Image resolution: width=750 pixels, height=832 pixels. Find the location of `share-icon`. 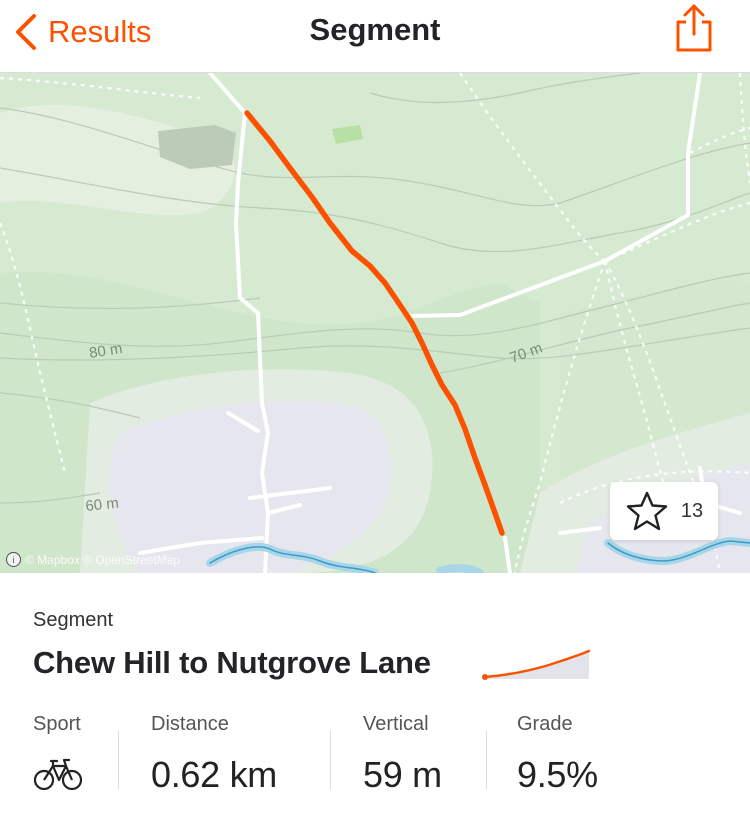

share-icon is located at coordinates (694, 28).